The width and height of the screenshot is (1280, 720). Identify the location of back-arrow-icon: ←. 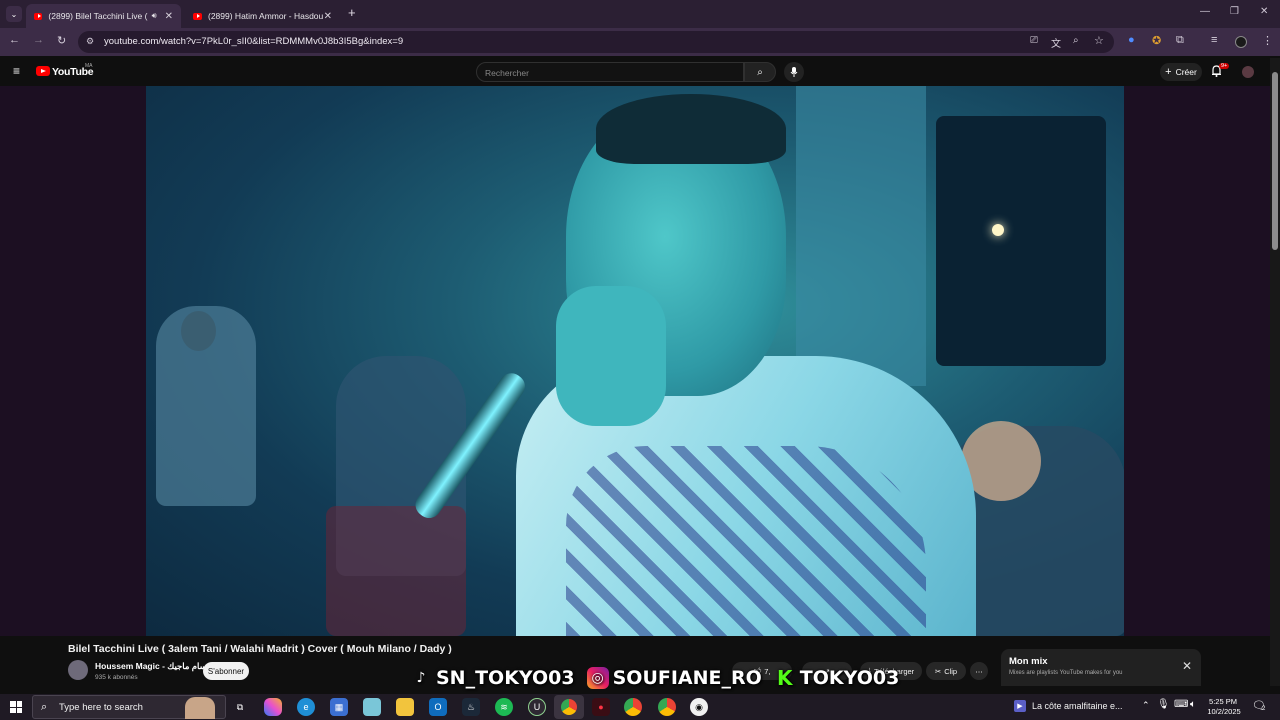
(14, 40).